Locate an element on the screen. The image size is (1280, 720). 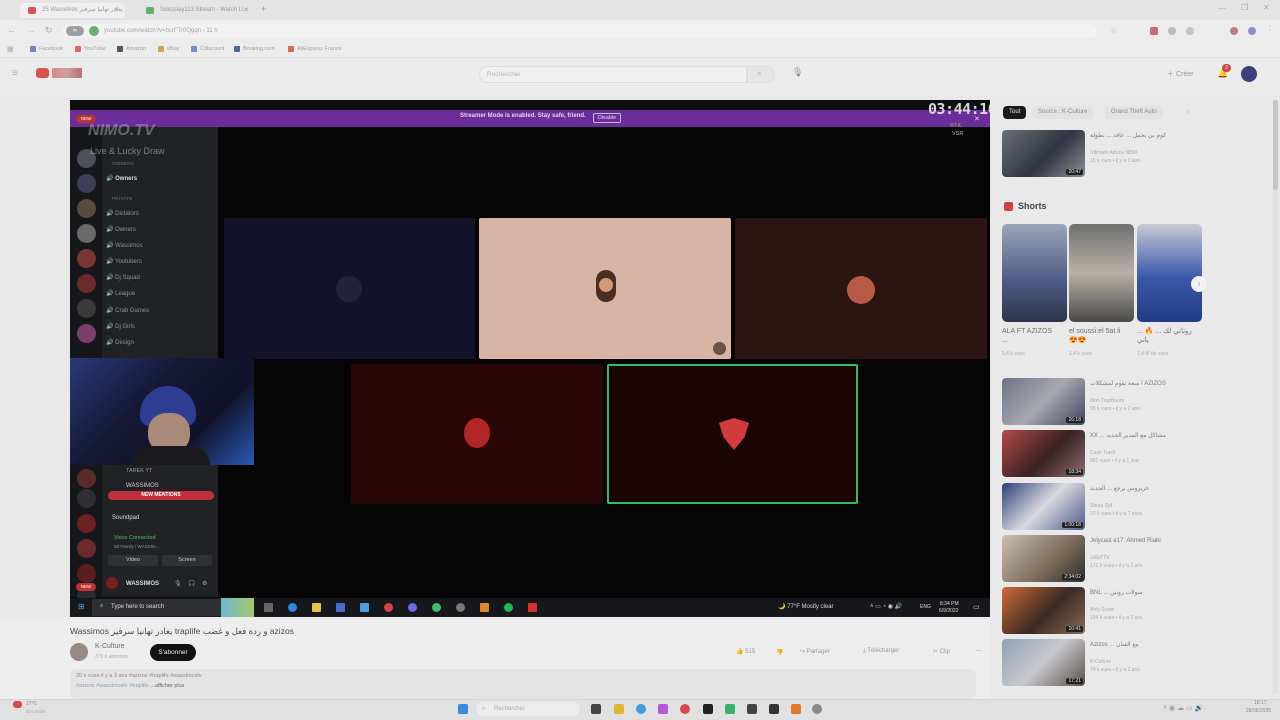
mute-mic-icon: 🎙 is located at coordinates (178, 583).